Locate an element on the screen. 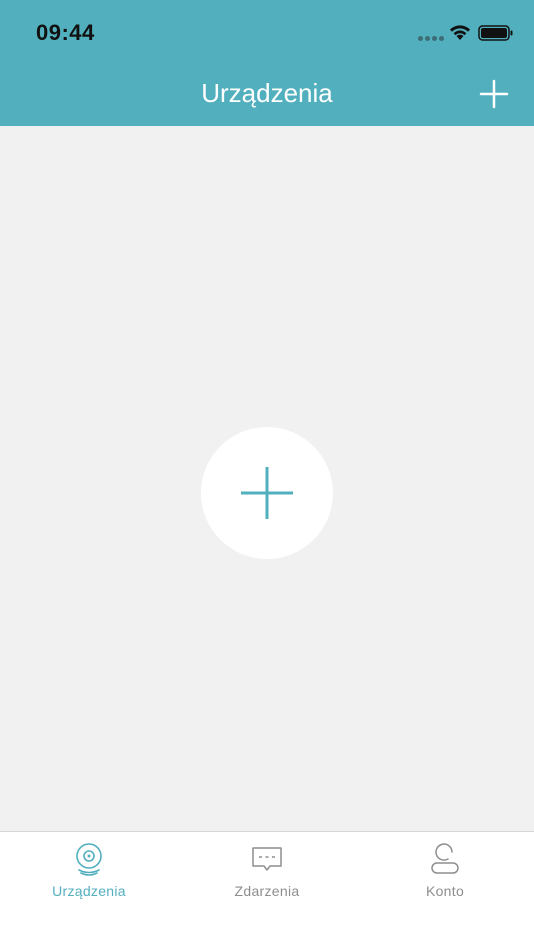 The width and height of the screenshot is (534, 950). add-device-circle-button is located at coordinates (267, 493).